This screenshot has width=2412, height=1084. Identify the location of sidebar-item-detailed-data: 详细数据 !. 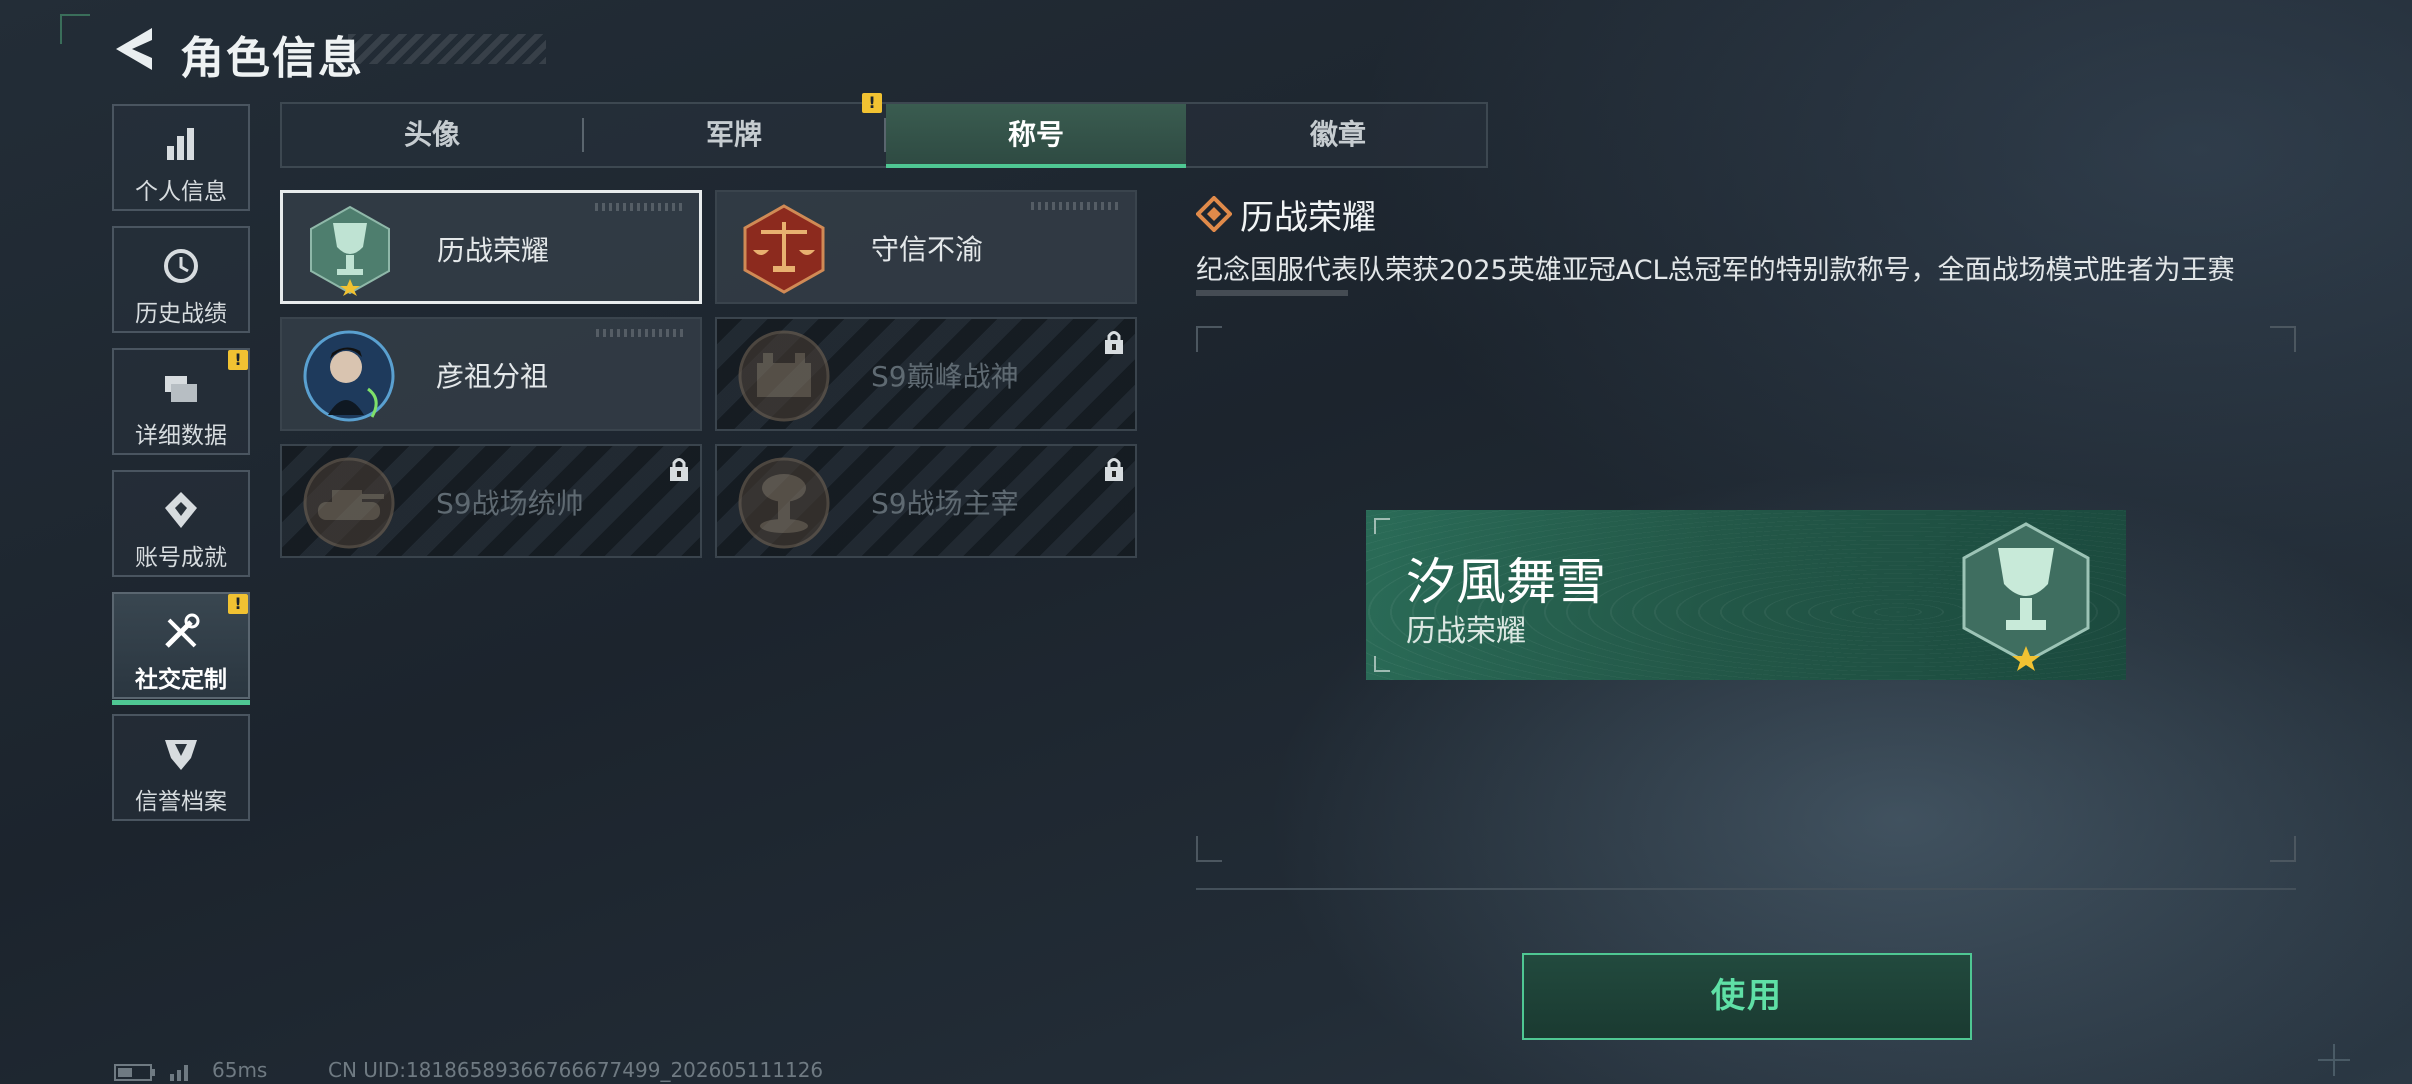
(181, 401).